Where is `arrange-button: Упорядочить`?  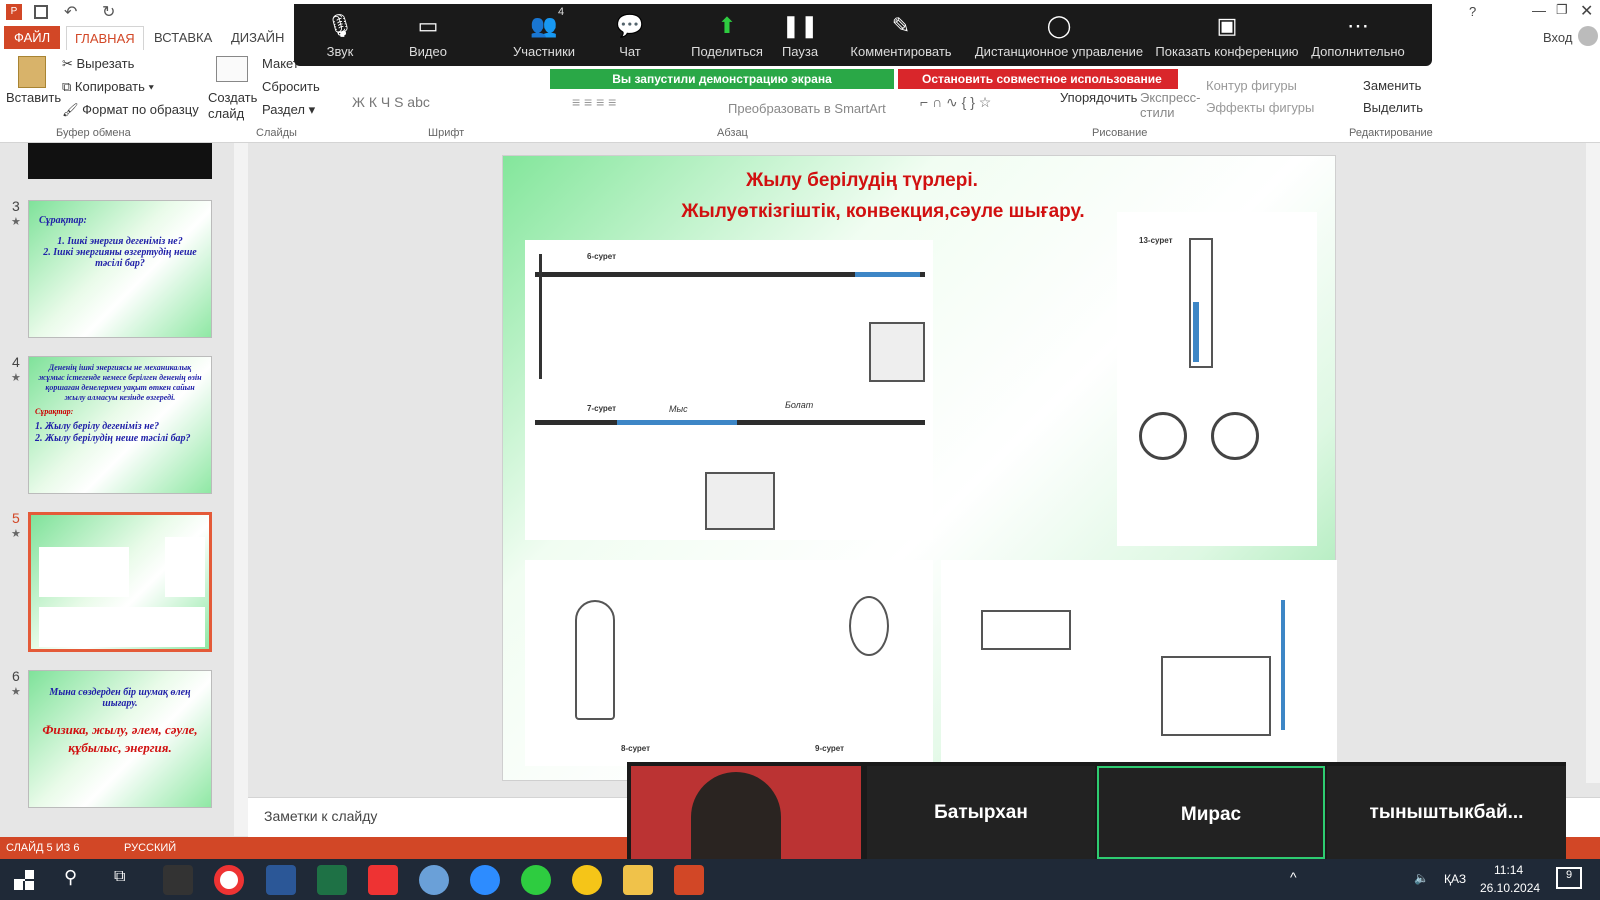 arrange-button: Упорядочить is located at coordinates (1099, 97).